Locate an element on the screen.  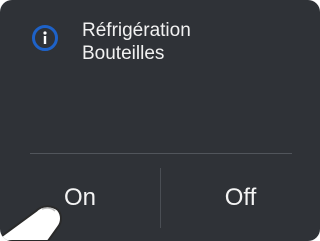
title-line-1: Réfrigération is located at coordinates (136, 30).